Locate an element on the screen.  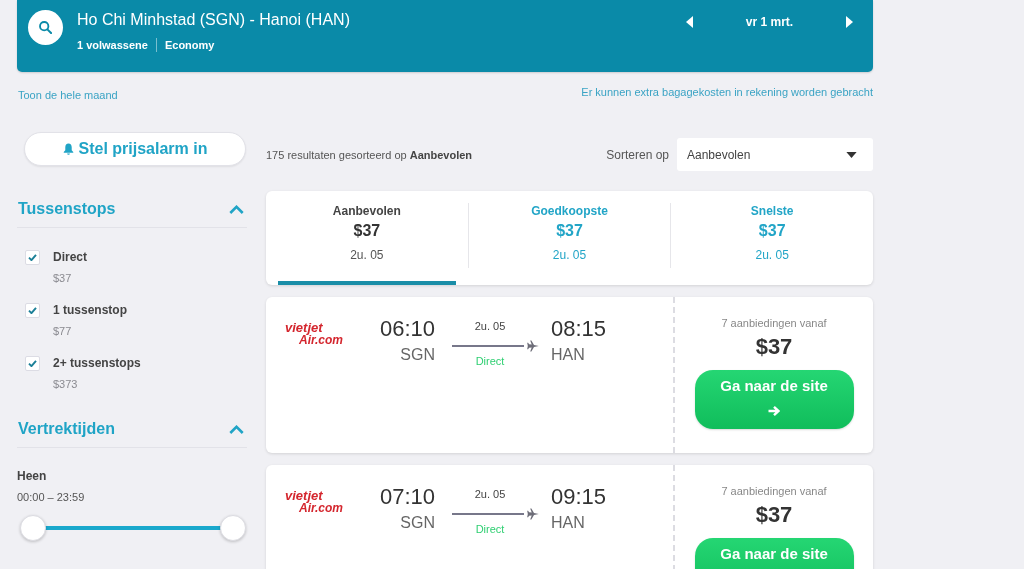
filter-option-label: 1 tussenstop is located at coordinates (90, 310).